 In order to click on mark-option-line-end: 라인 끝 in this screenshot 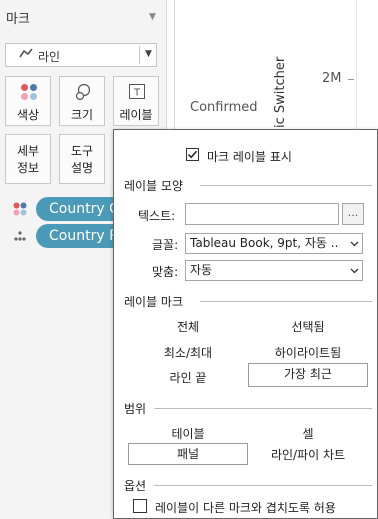, I will do `click(188, 377)`.